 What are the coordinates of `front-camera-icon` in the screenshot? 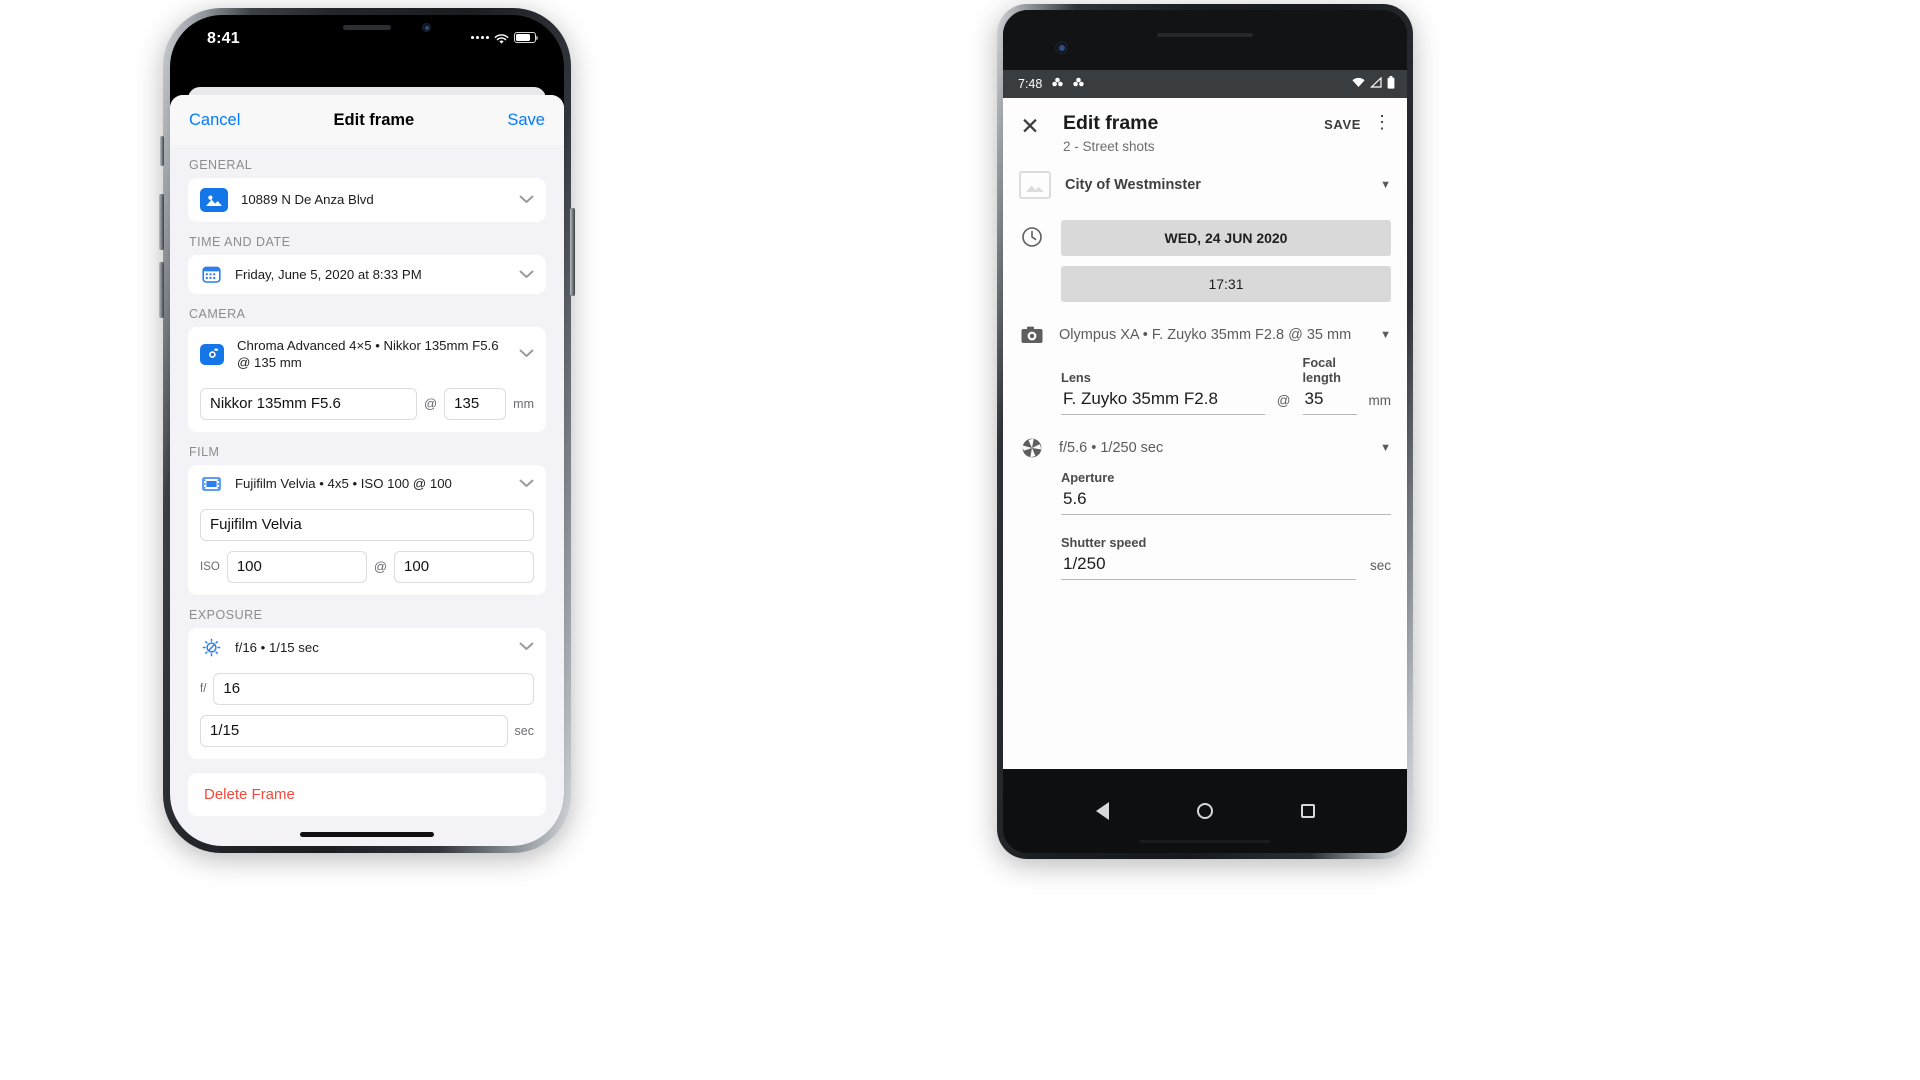 It's located at (1061, 47).